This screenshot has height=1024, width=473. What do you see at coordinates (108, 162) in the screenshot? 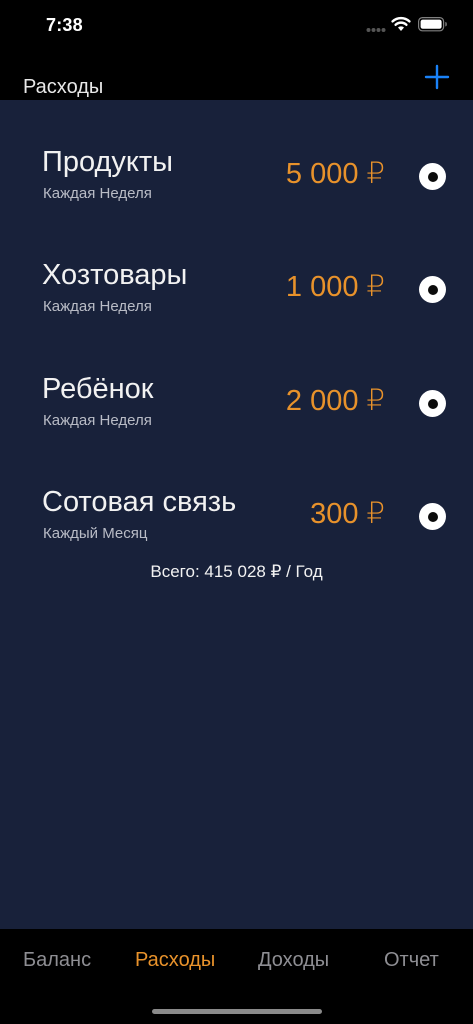
I see `expense-title: Продукты` at bounding box center [108, 162].